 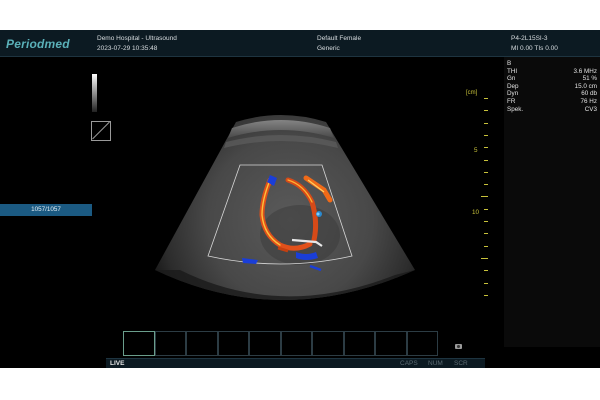 I want to click on scroll-lock-indicator: SCR, so click(x=461, y=363).